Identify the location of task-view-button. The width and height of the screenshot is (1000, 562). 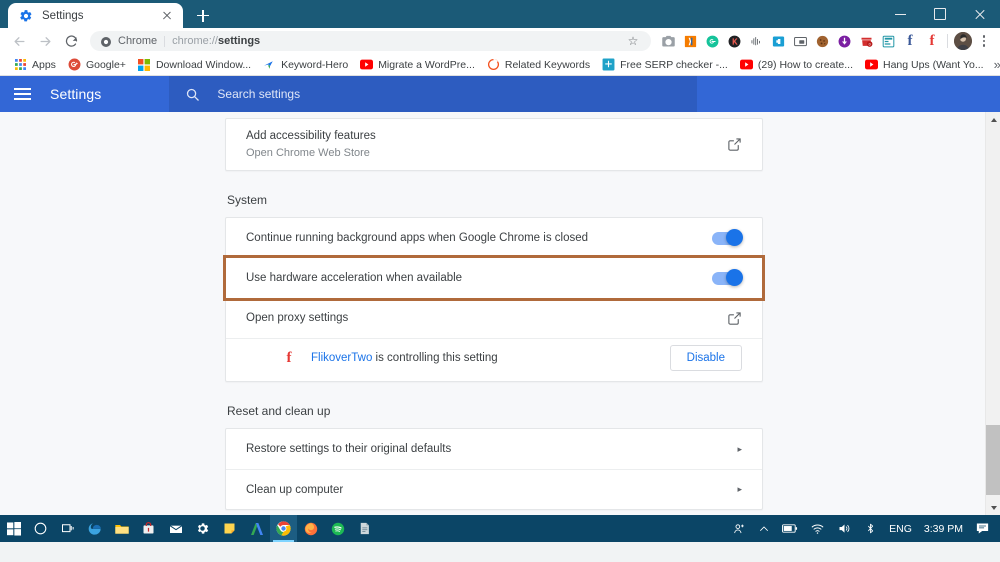
(67, 528).